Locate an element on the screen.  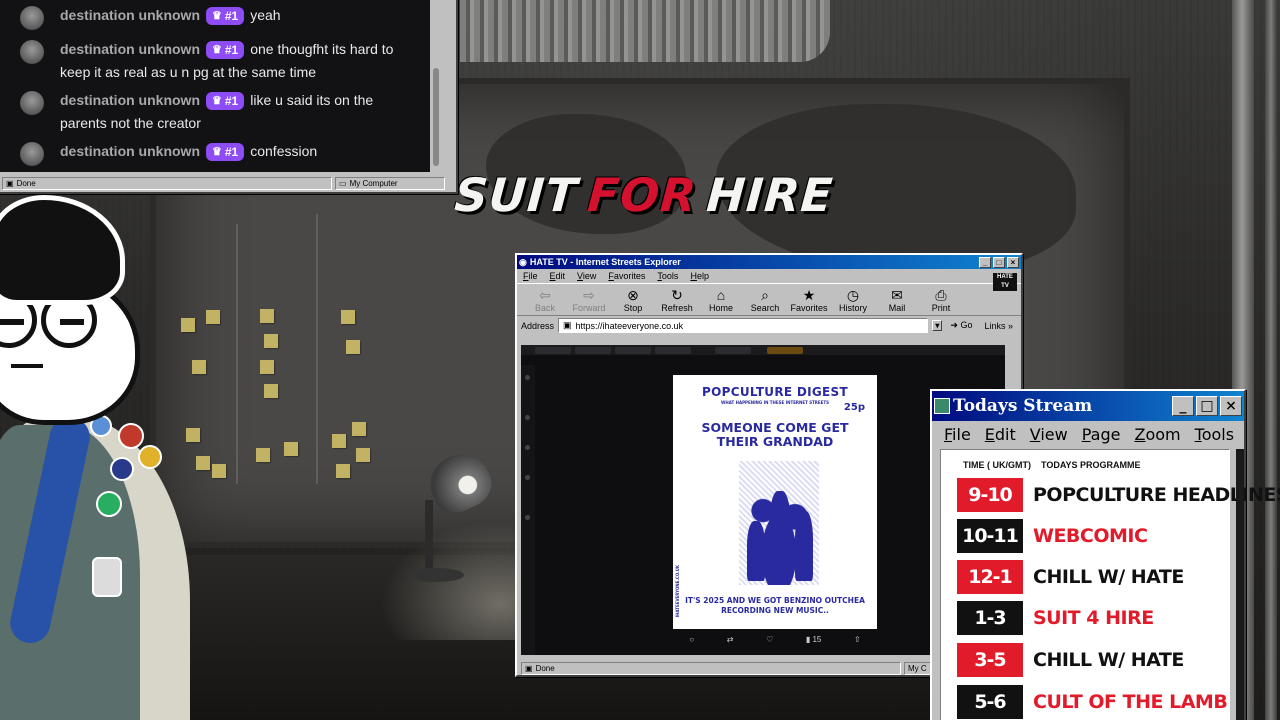
chat-scrollbar is located at coordinates (437, 86).